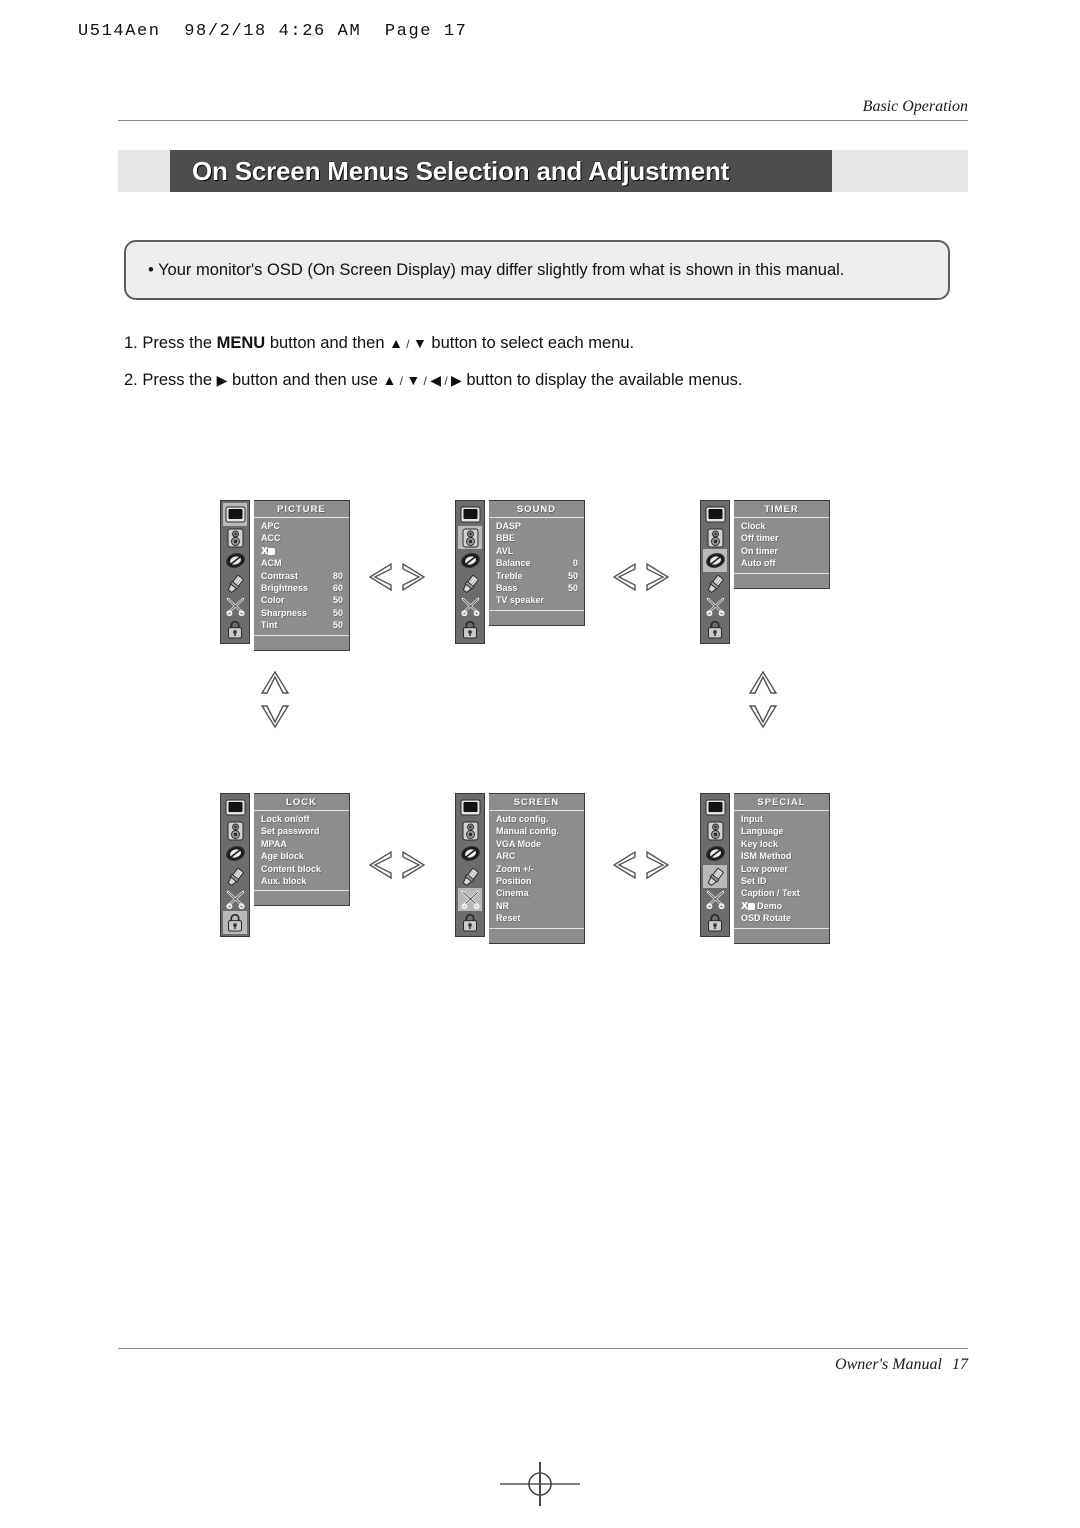 The width and height of the screenshot is (1080, 1528). I want to click on osd-item-label: Content block, so click(291, 868).